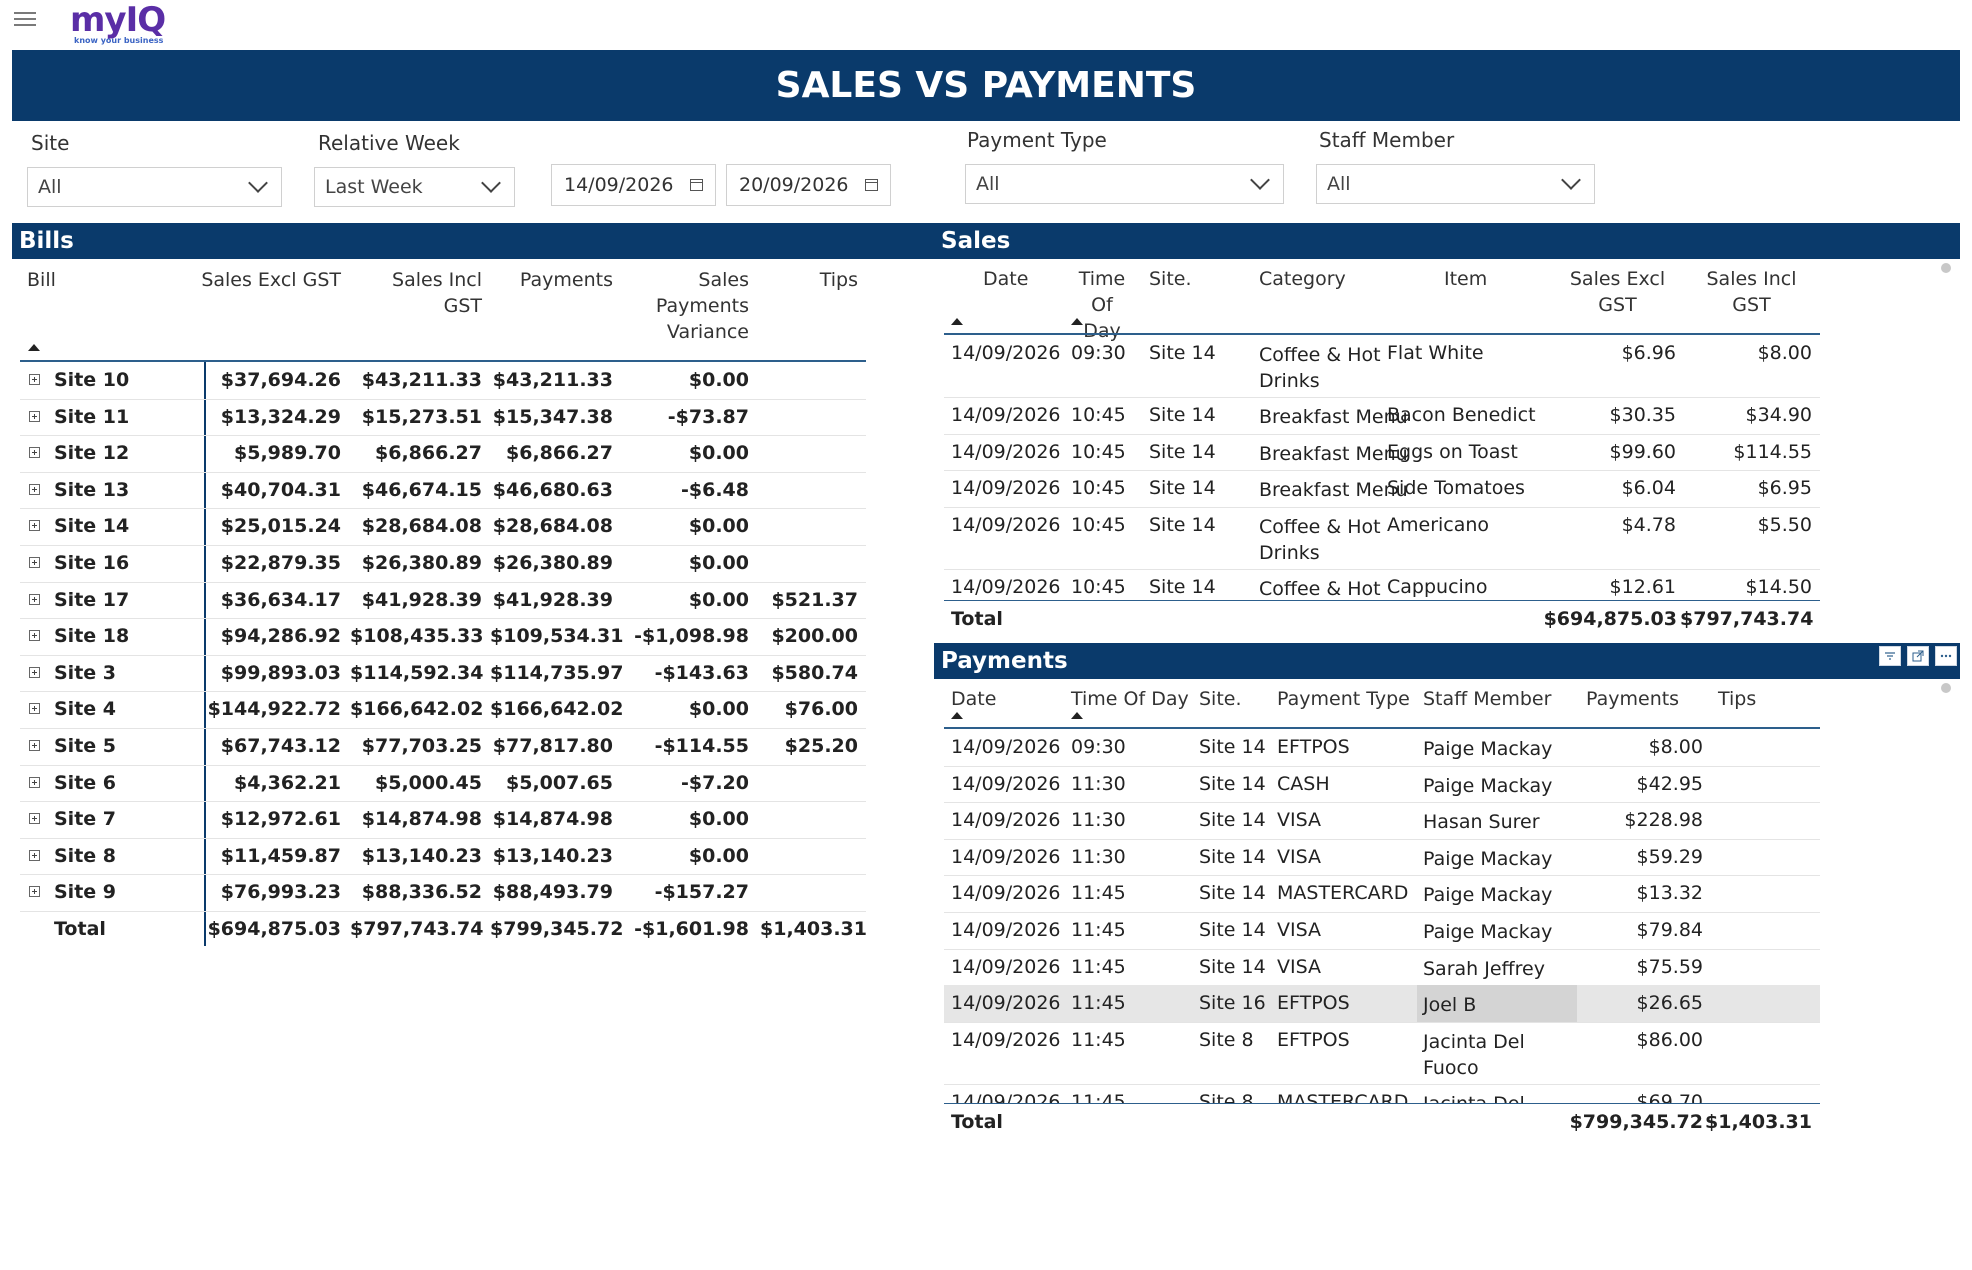 Image resolution: width=1972 pixels, height=1270 pixels. What do you see at coordinates (808, 185) in the screenshot?
I see `date-to-input: 20/09/2026` at bounding box center [808, 185].